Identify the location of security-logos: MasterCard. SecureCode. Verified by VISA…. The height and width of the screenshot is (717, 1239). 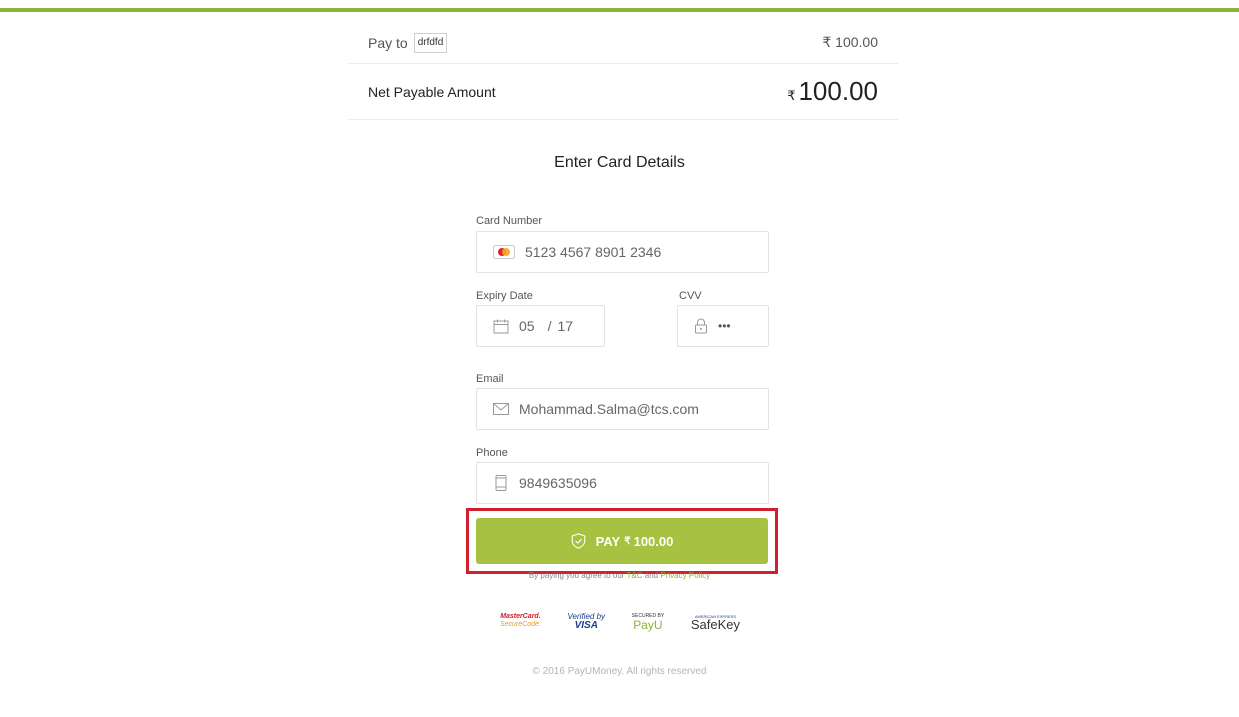
(620, 621).